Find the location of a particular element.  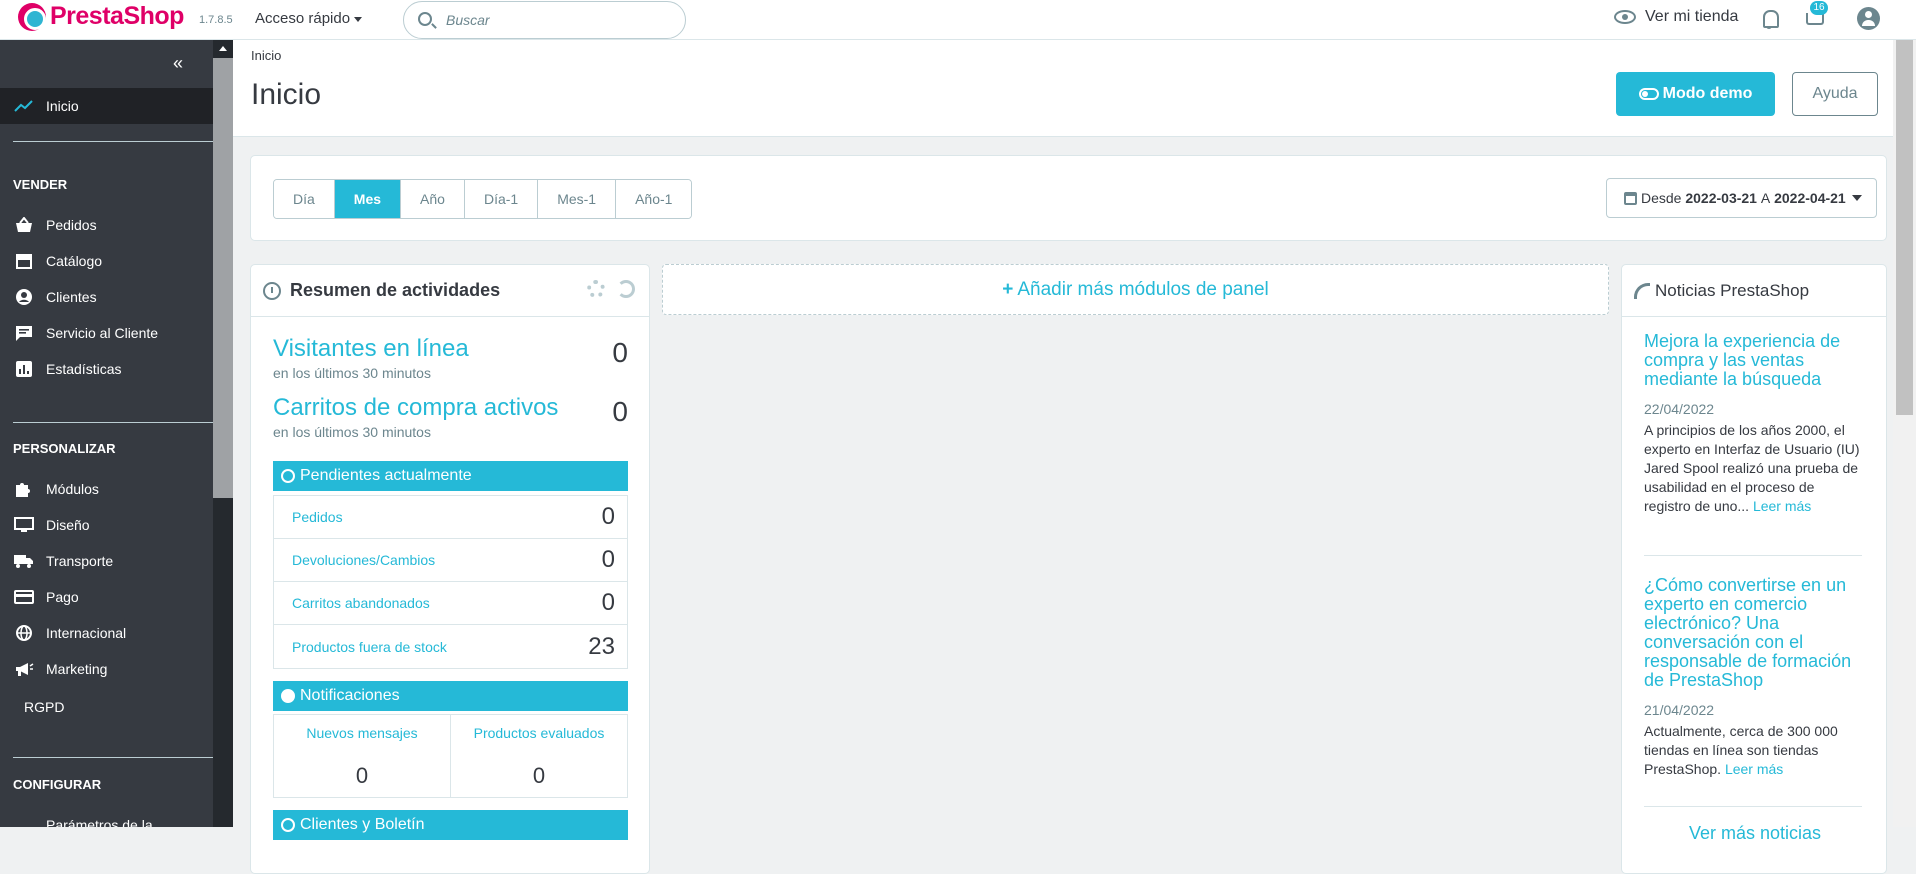

settings-icon is located at coordinates (24, 822).